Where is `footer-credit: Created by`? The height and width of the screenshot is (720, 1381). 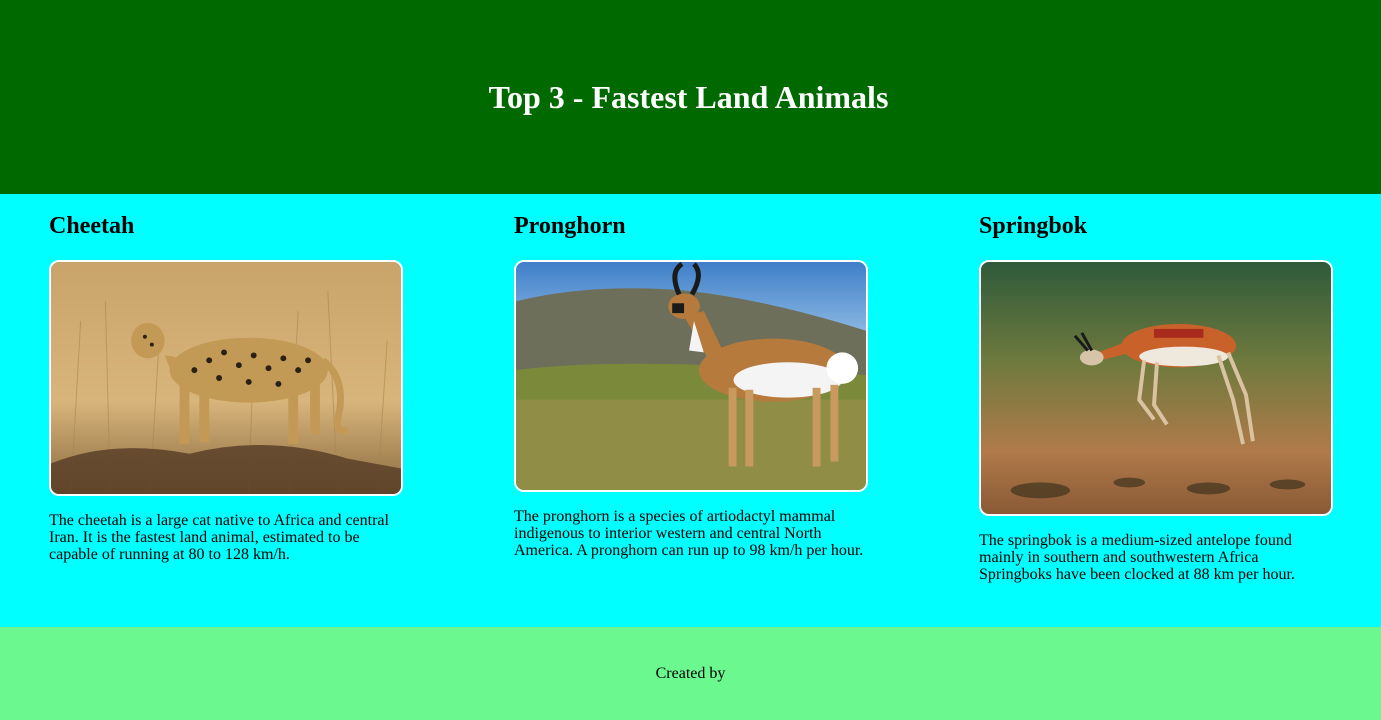
footer-credit: Created by is located at coordinates (690, 673).